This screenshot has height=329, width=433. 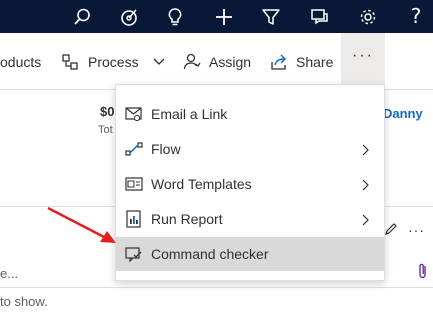 I want to click on share-icon, so click(x=279, y=62).